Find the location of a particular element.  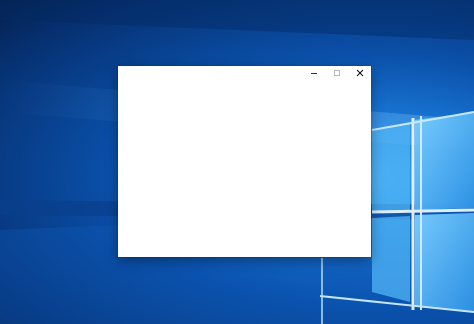

maximize-icon is located at coordinates (336, 72).